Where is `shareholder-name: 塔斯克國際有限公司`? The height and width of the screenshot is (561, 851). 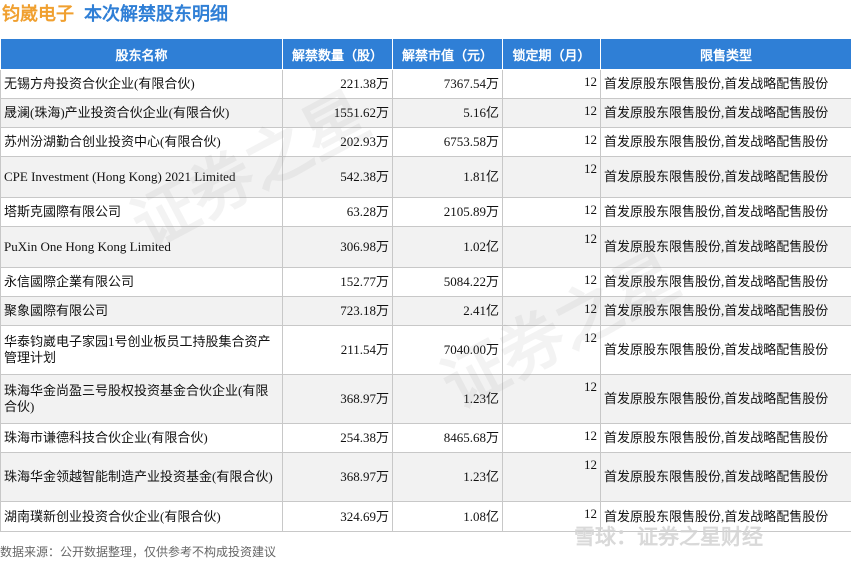 shareholder-name: 塔斯克國際有限公司 is located at coordinates (141, 212).